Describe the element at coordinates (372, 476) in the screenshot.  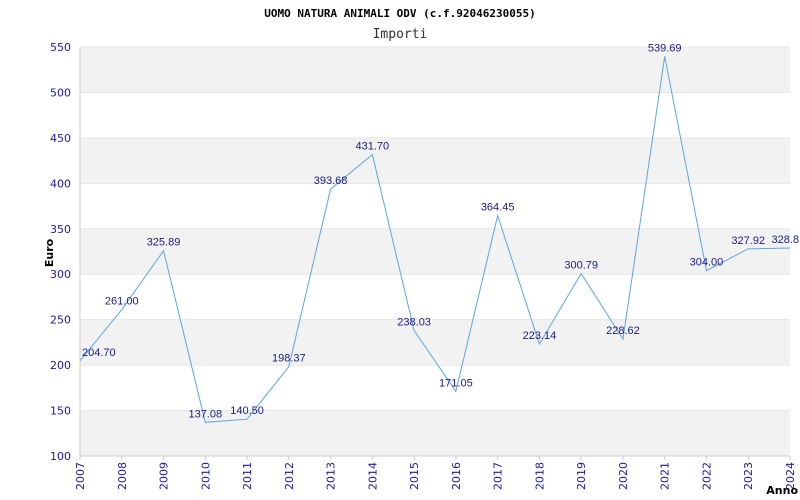
I see `x-tick-label: 2014` at that location.